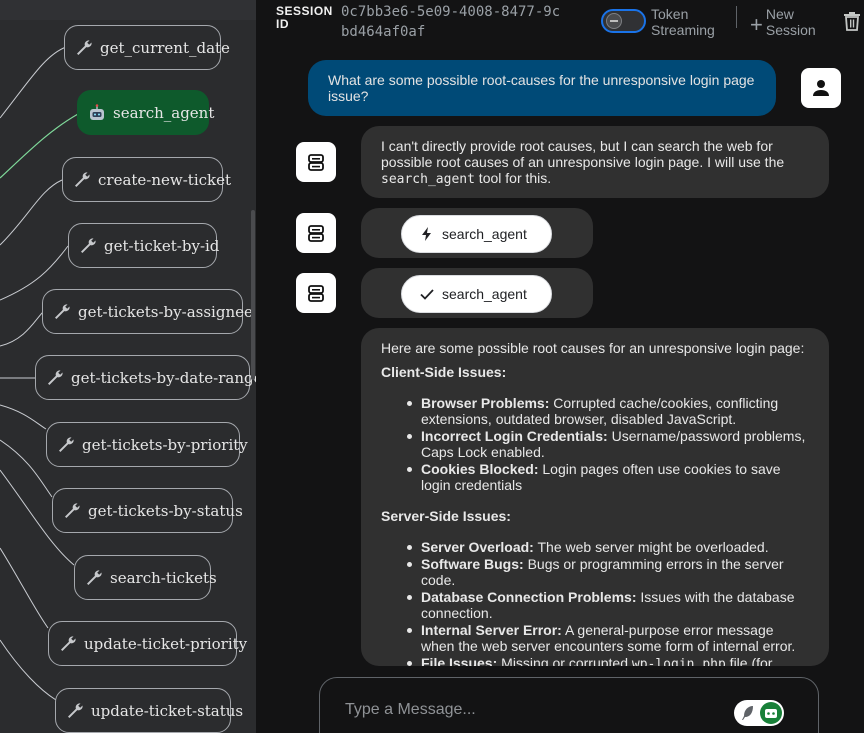 The height and width of the screenshot is (733, 864). I want to click on tool-call-chip: search_agent, so click(476, 234).